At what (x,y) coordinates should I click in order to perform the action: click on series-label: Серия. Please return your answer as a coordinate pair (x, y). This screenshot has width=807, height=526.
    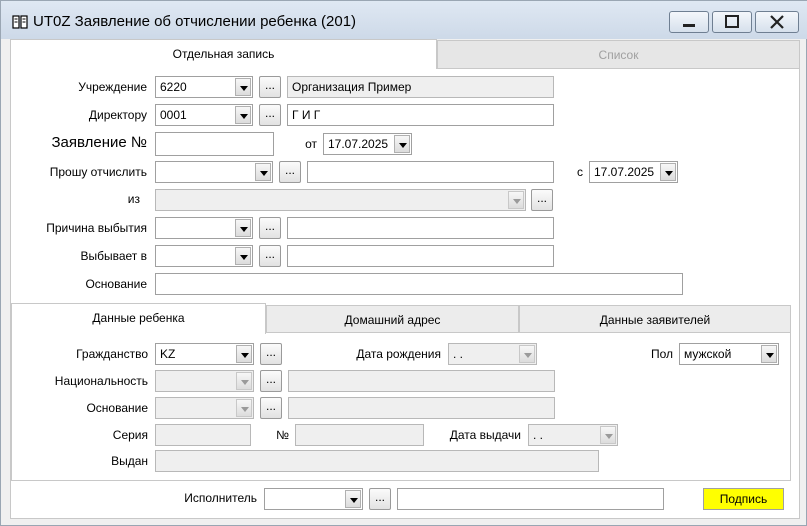
    Looking at the image, I should click on (130, 435).